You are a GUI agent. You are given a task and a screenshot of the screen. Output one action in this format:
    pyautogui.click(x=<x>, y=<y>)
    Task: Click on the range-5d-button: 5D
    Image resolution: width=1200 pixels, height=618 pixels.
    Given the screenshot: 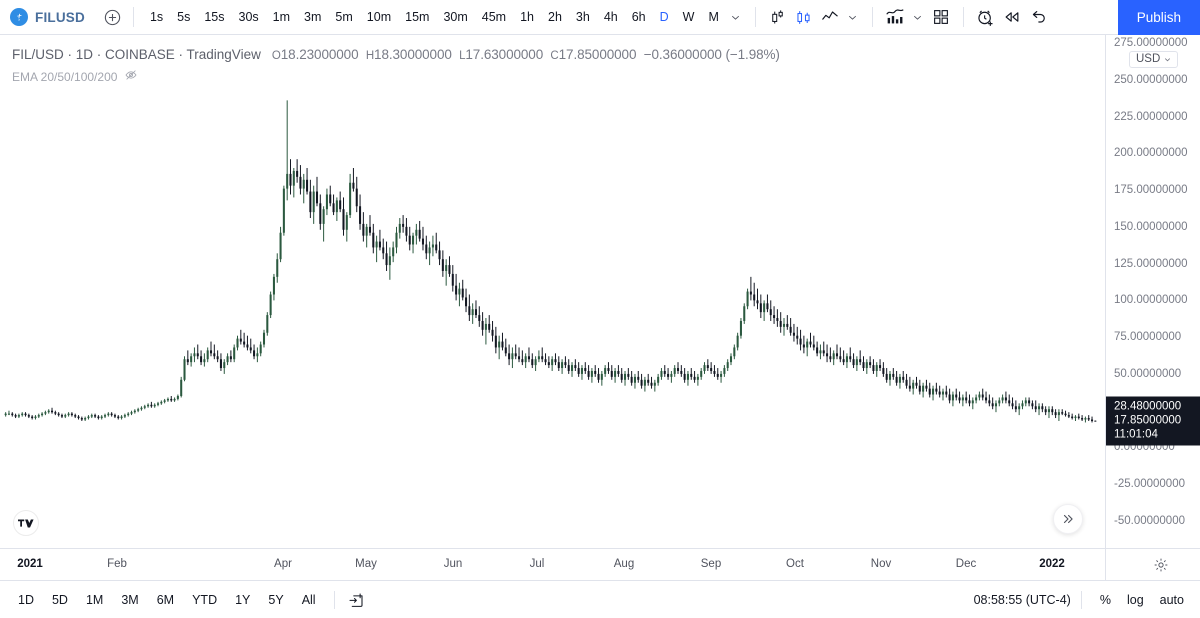 What is the action you would take?
    pyautogui.click(x=60, y=600)
    